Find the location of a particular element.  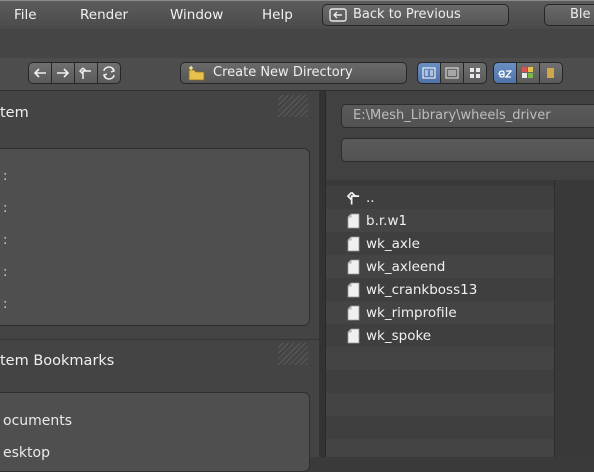

file-row: wk_axle is located at coordinates (440, 243).